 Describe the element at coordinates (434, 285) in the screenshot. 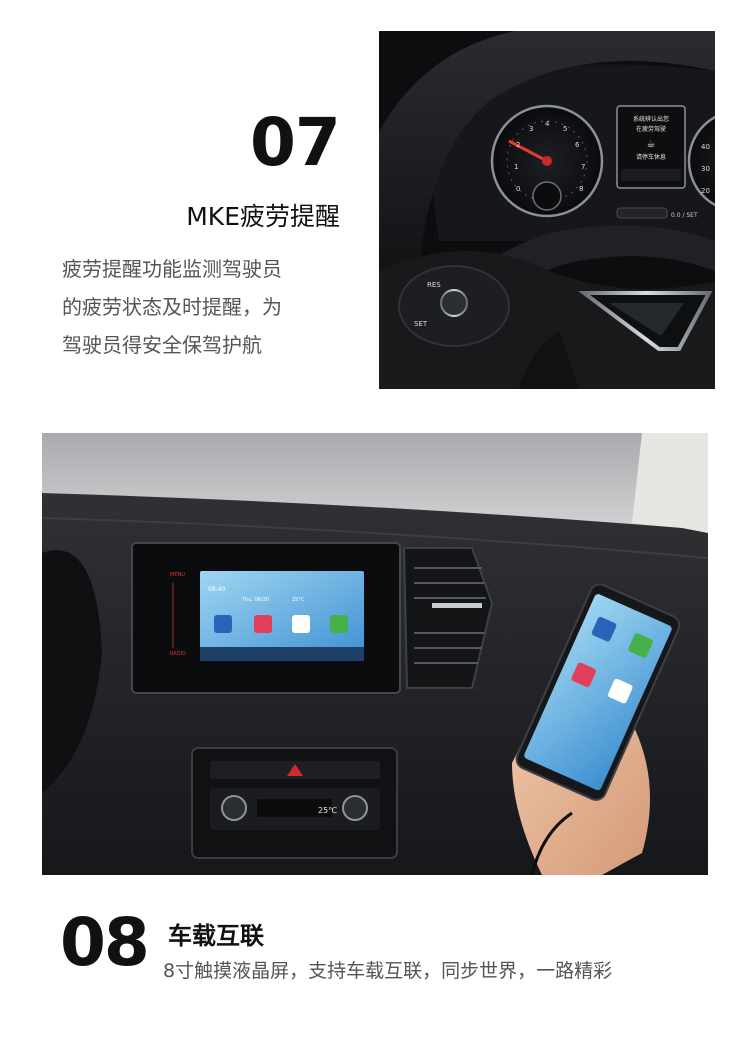

I see `res-button-label: RES` at that location.